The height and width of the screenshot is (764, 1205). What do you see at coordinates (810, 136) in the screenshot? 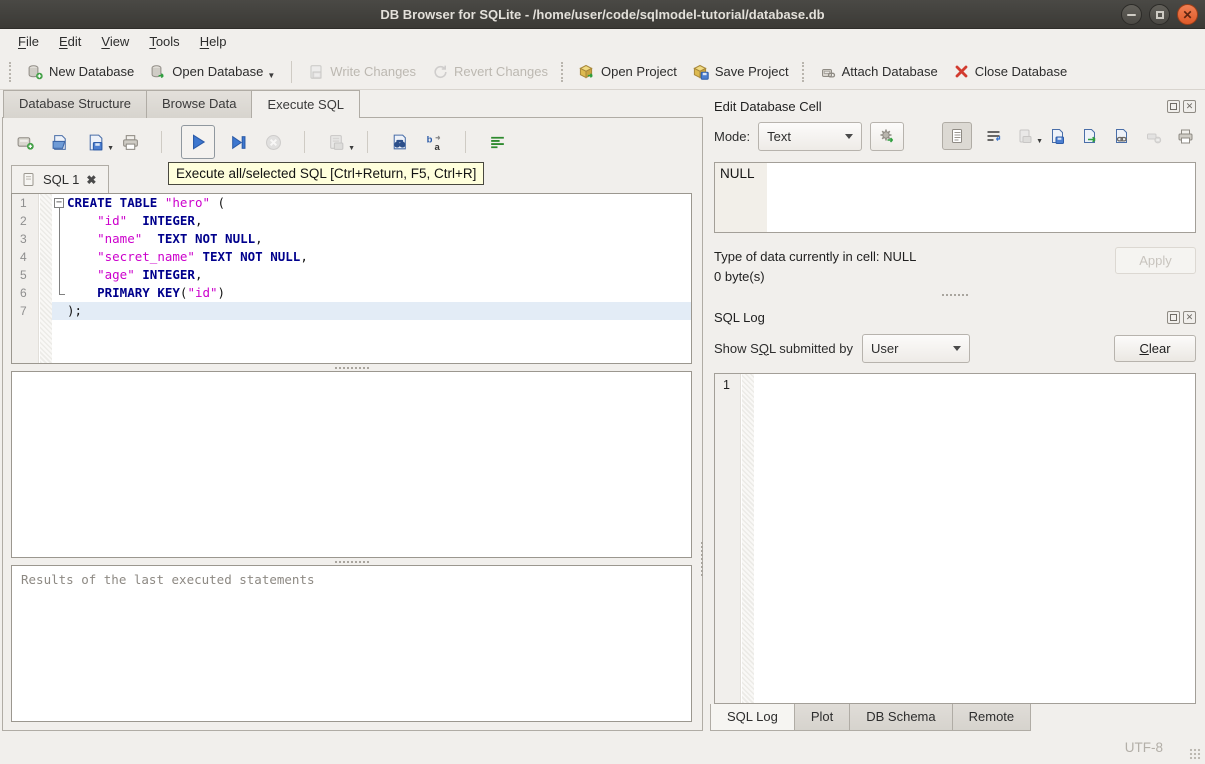
I see `mode-select: Text` at bounding box center [810, 136].